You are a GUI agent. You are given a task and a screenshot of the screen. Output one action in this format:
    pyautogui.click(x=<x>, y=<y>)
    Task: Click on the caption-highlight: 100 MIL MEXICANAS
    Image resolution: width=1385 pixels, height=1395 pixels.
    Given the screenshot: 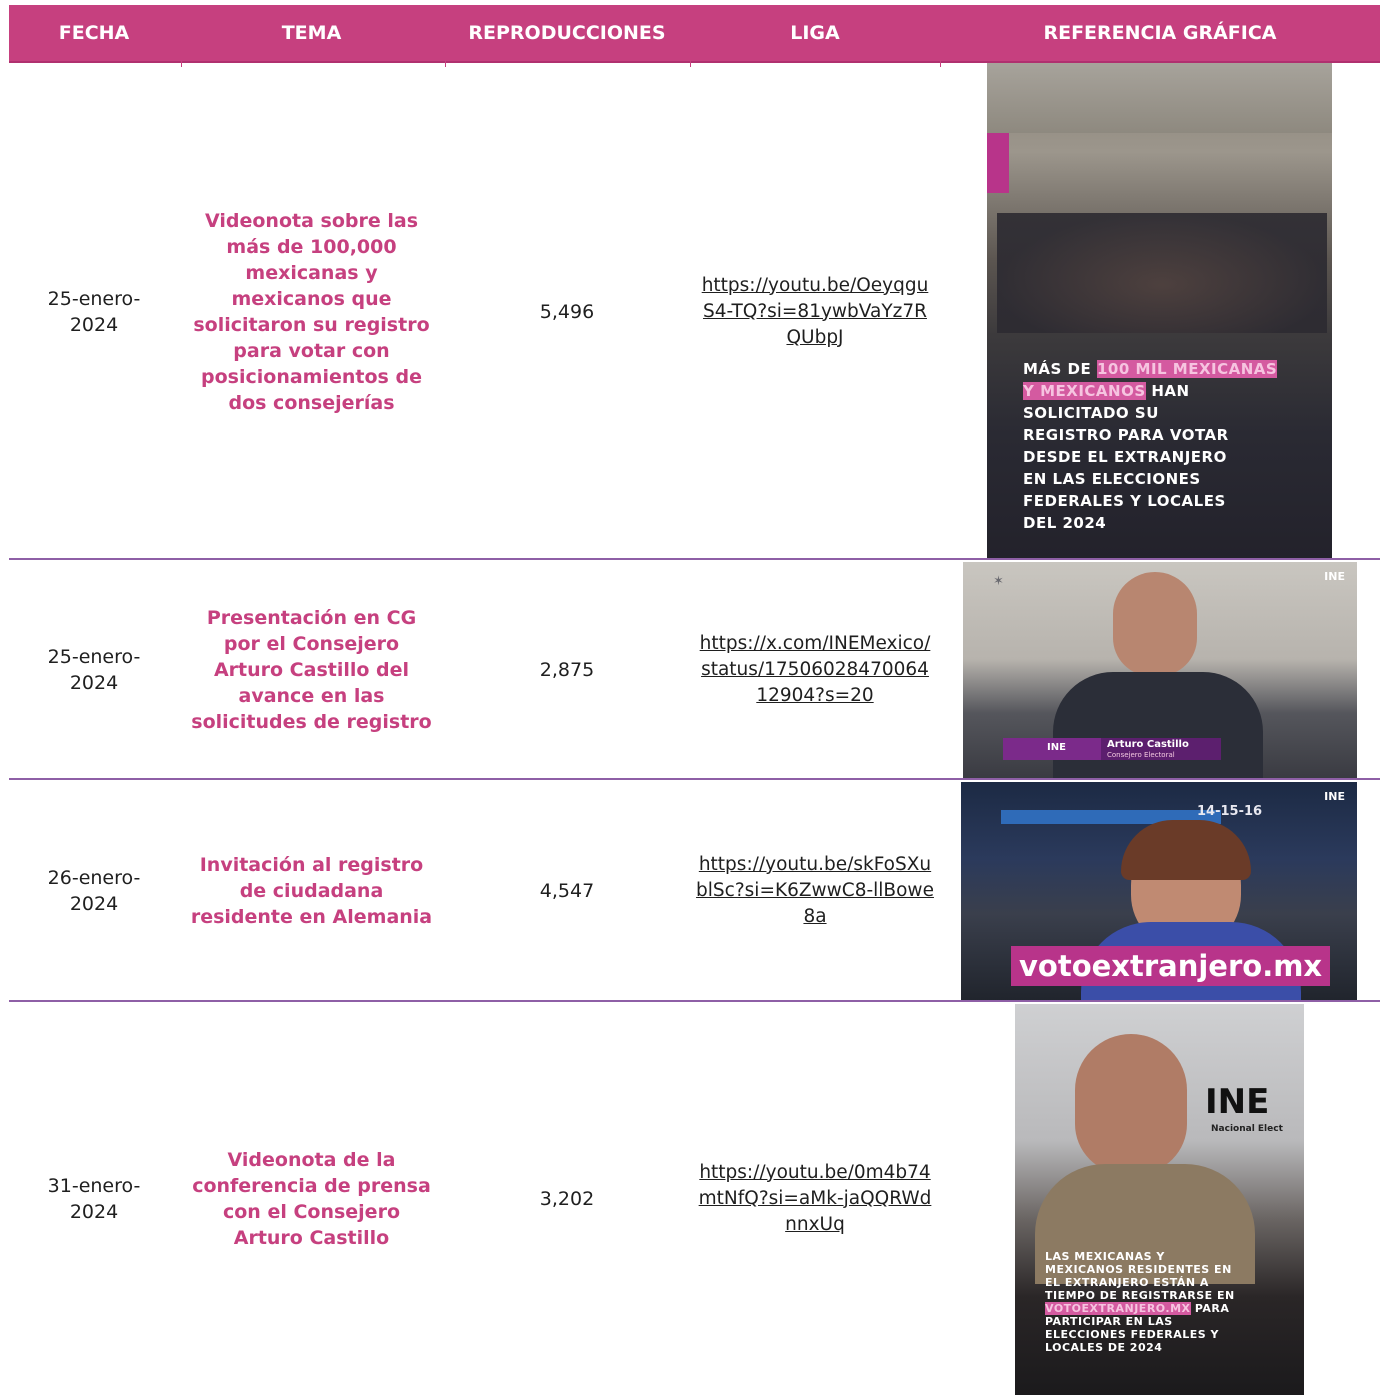 What is the action you would take?
    pyautogui.click(x=1187, y=369)
    